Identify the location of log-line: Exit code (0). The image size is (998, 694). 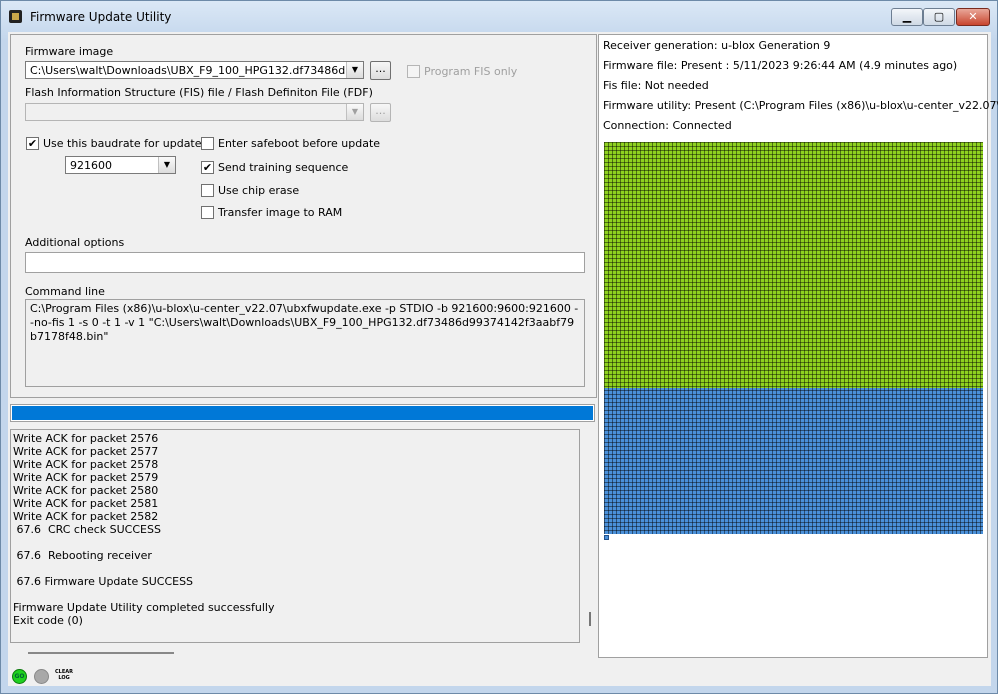
(48, 620).